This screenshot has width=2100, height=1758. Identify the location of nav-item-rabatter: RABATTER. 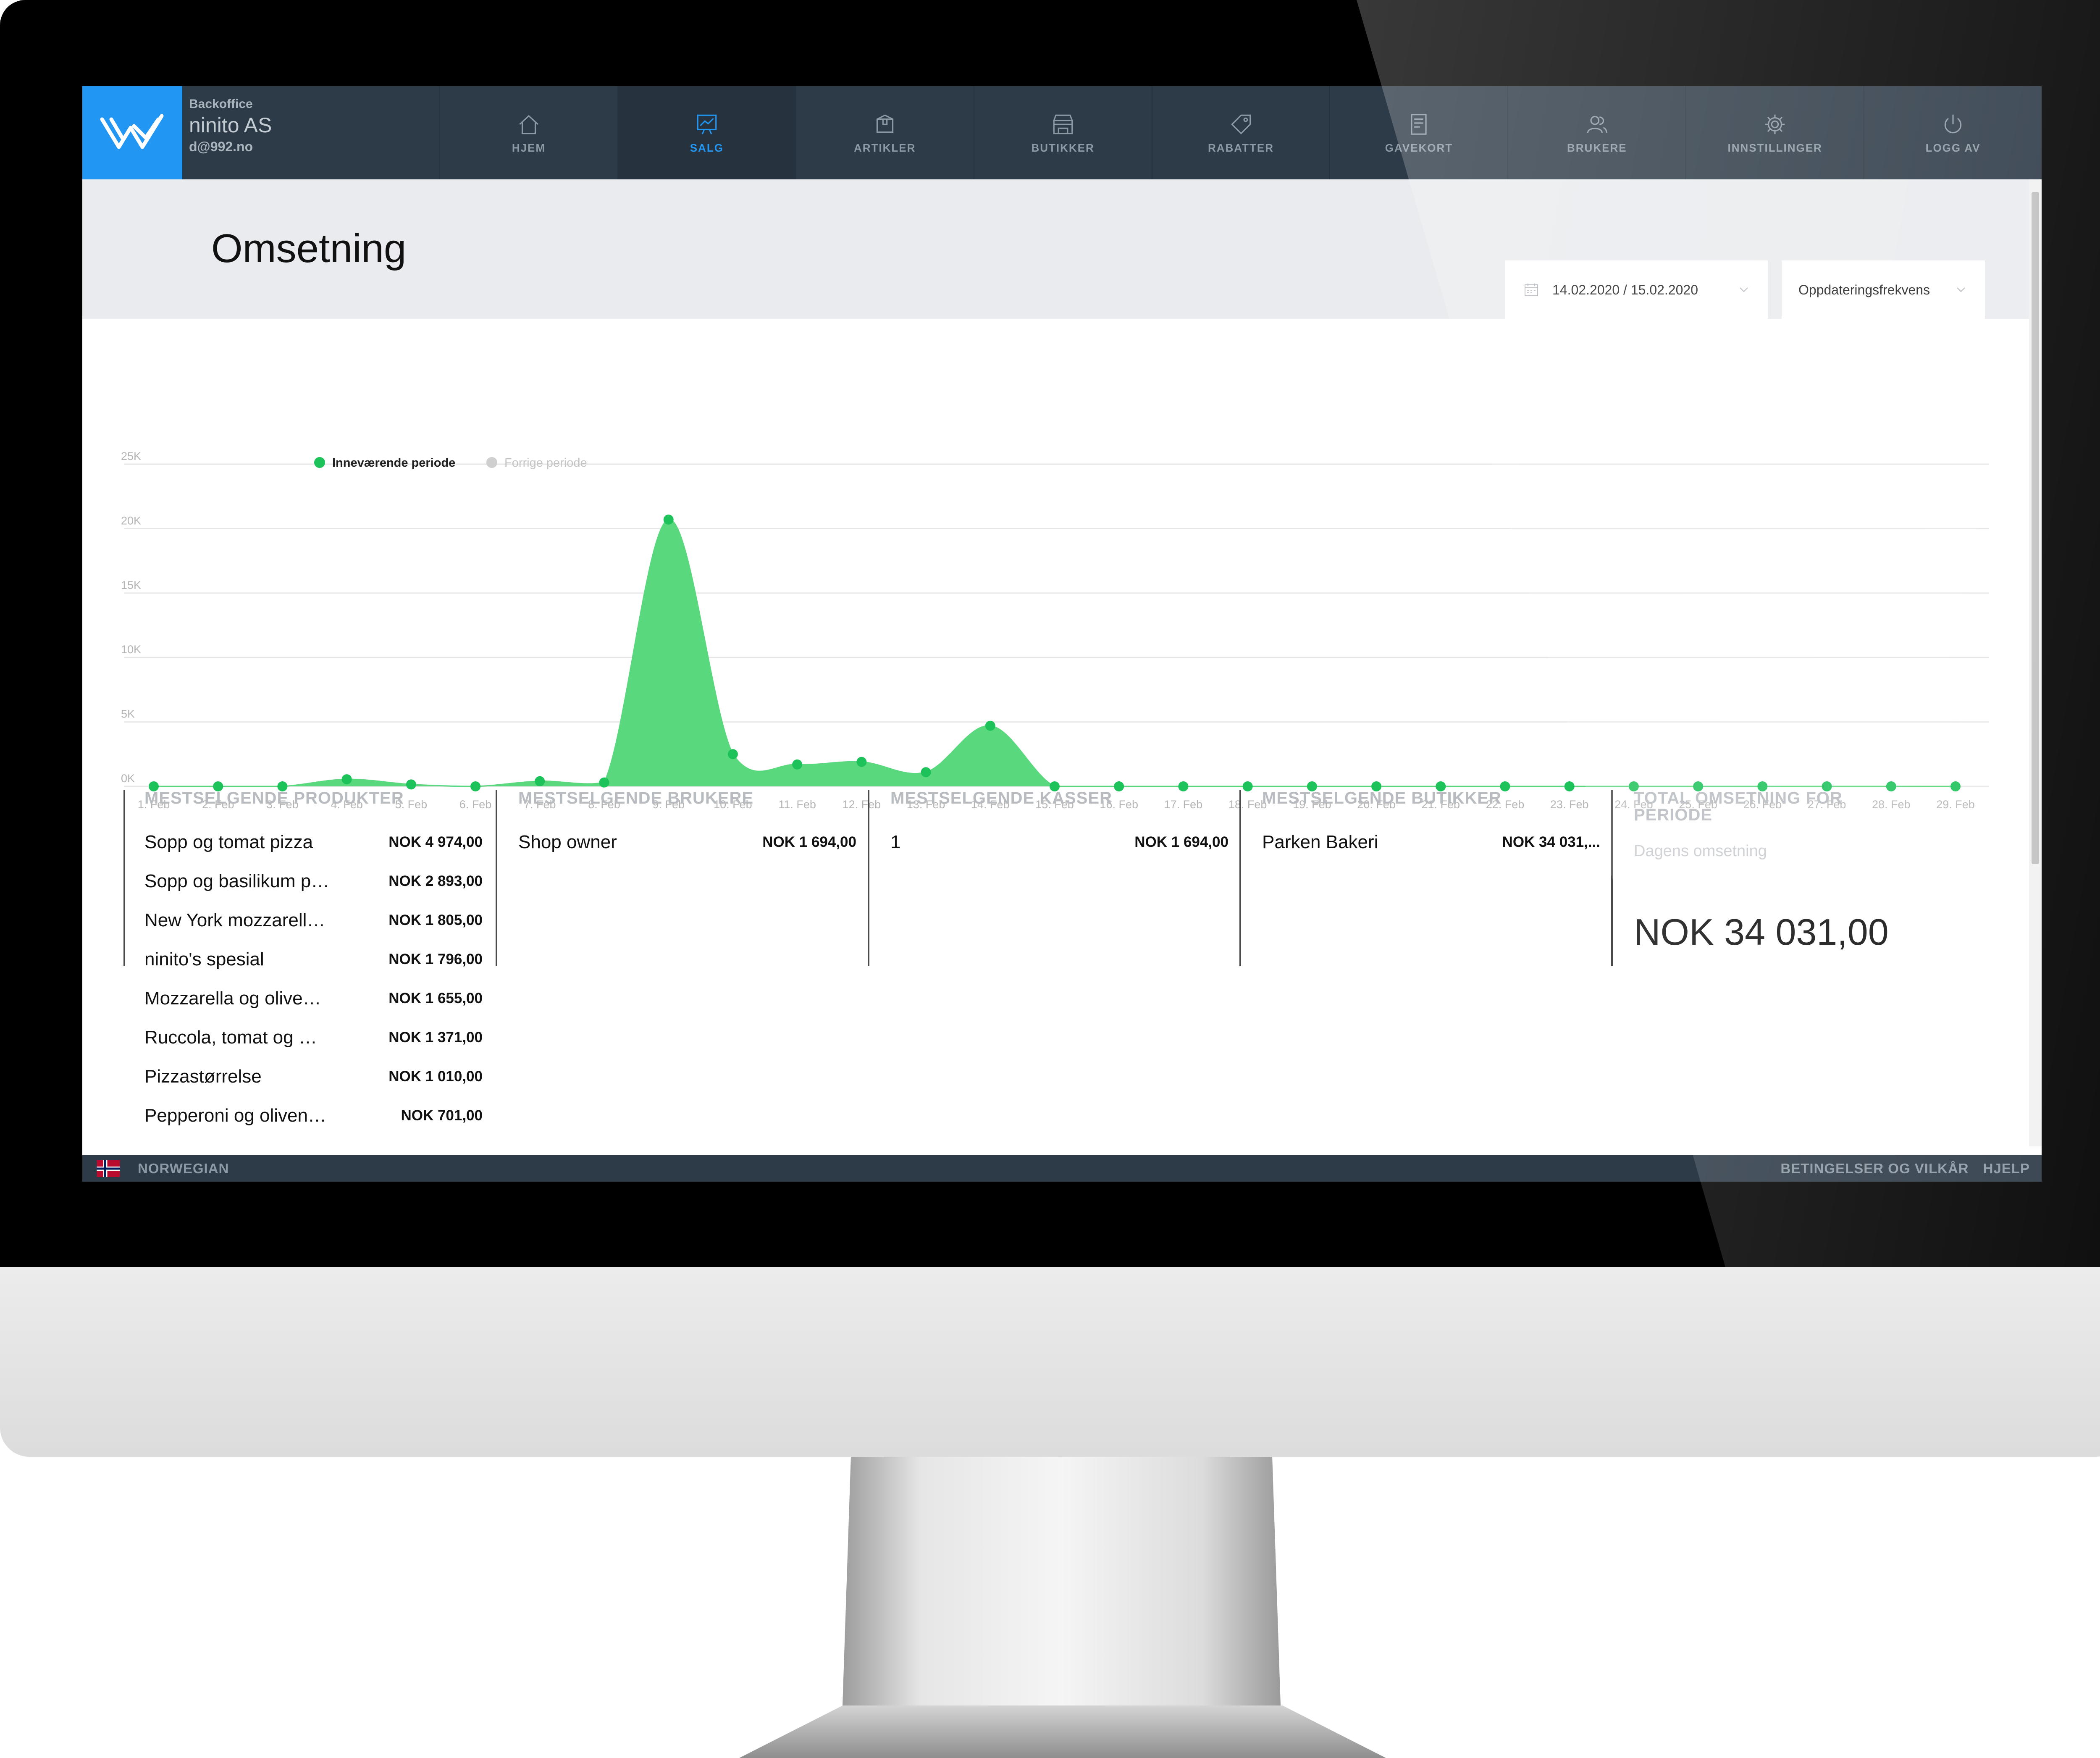
(1240, 133).